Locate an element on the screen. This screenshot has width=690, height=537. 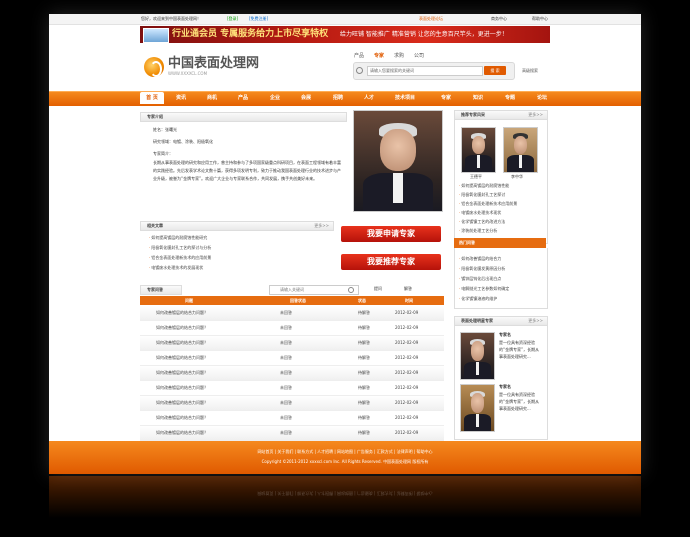
search-tab-product: 产品 is located at coordinates (359, 56).